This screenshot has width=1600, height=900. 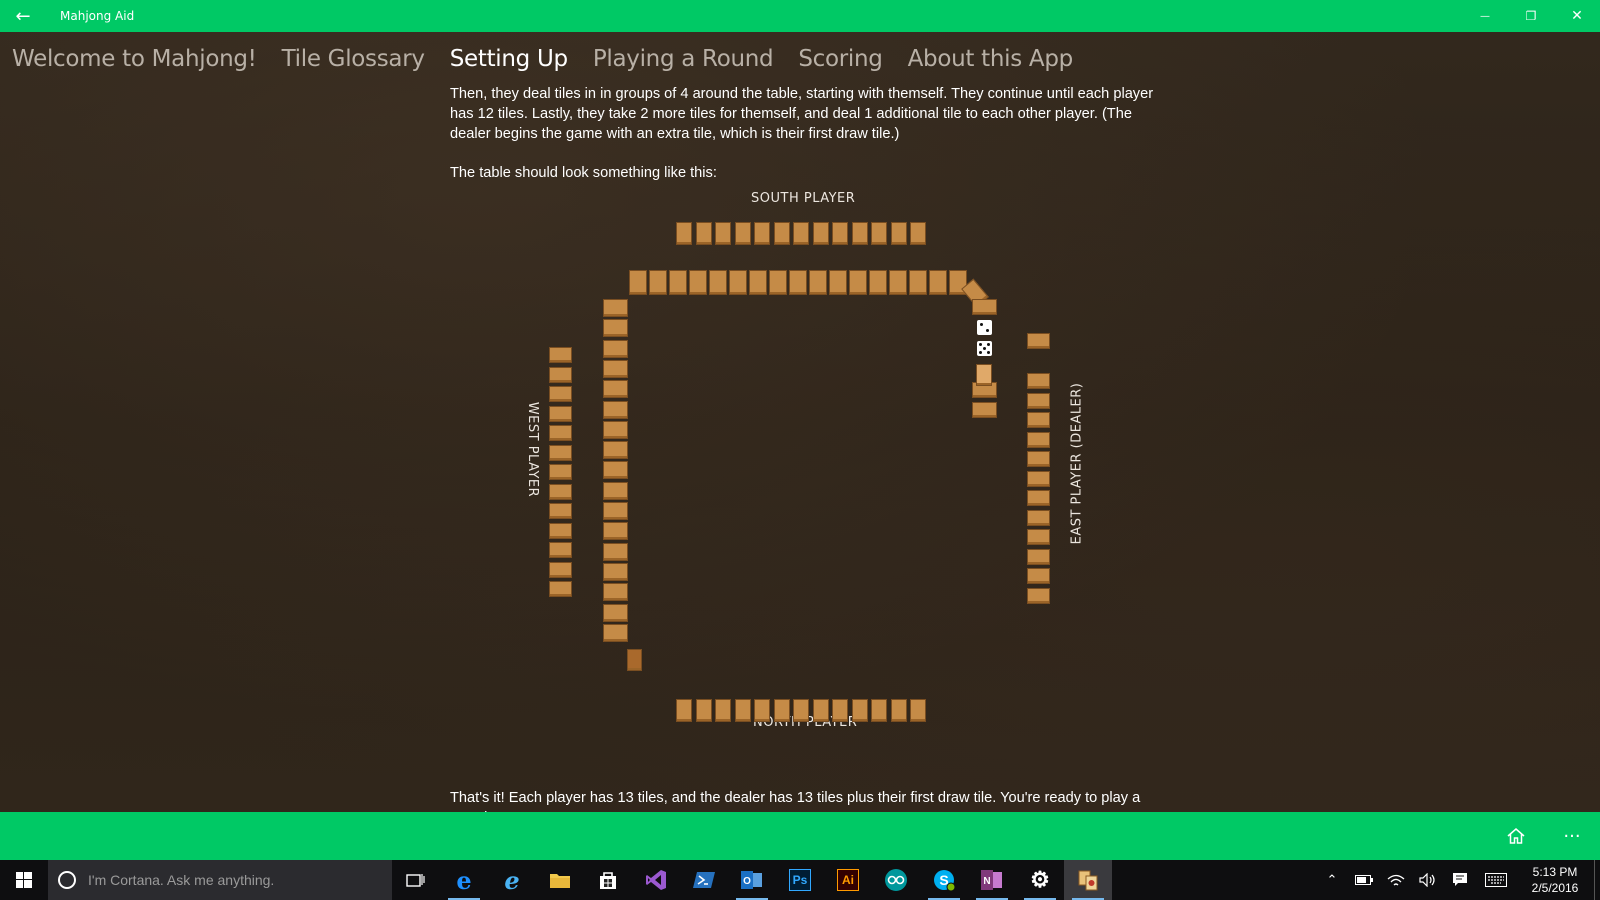 I want to click on outlook-icon: O, so click(x=751, y=880).